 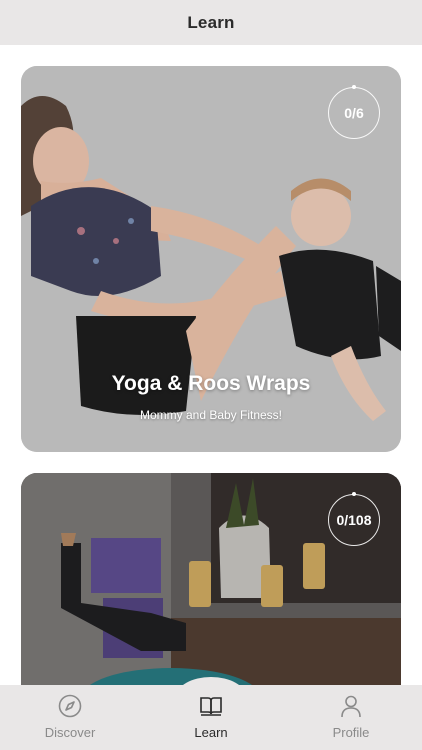 I want to click on compass-icon, so click(x=70, y=706).